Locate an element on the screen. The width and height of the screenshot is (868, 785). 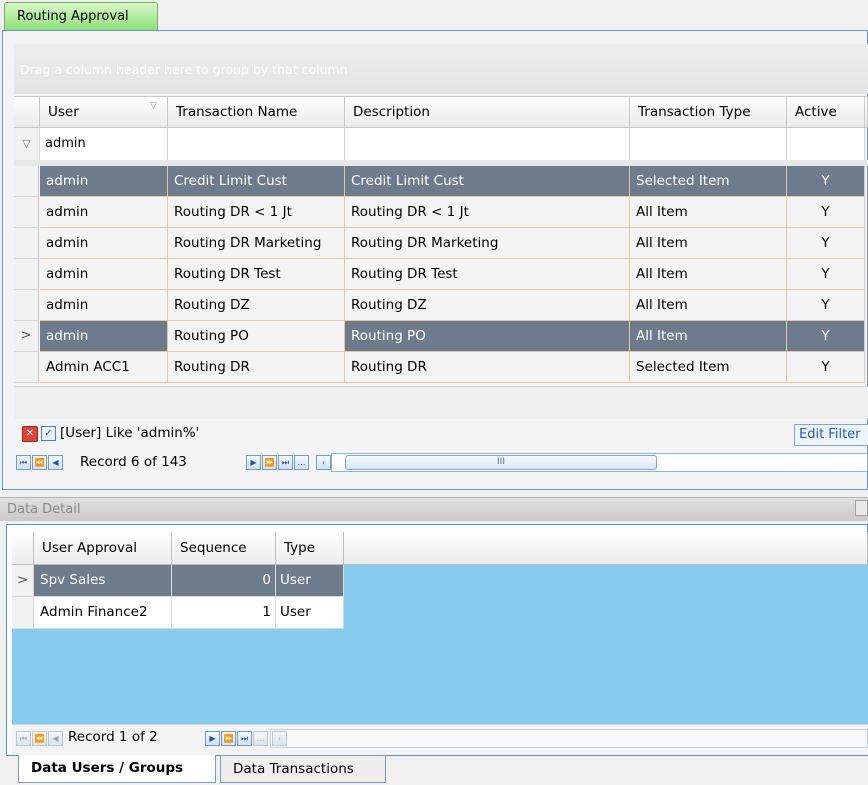
cell-description: Credit Limit Cust is located at coordinates (487, 181).